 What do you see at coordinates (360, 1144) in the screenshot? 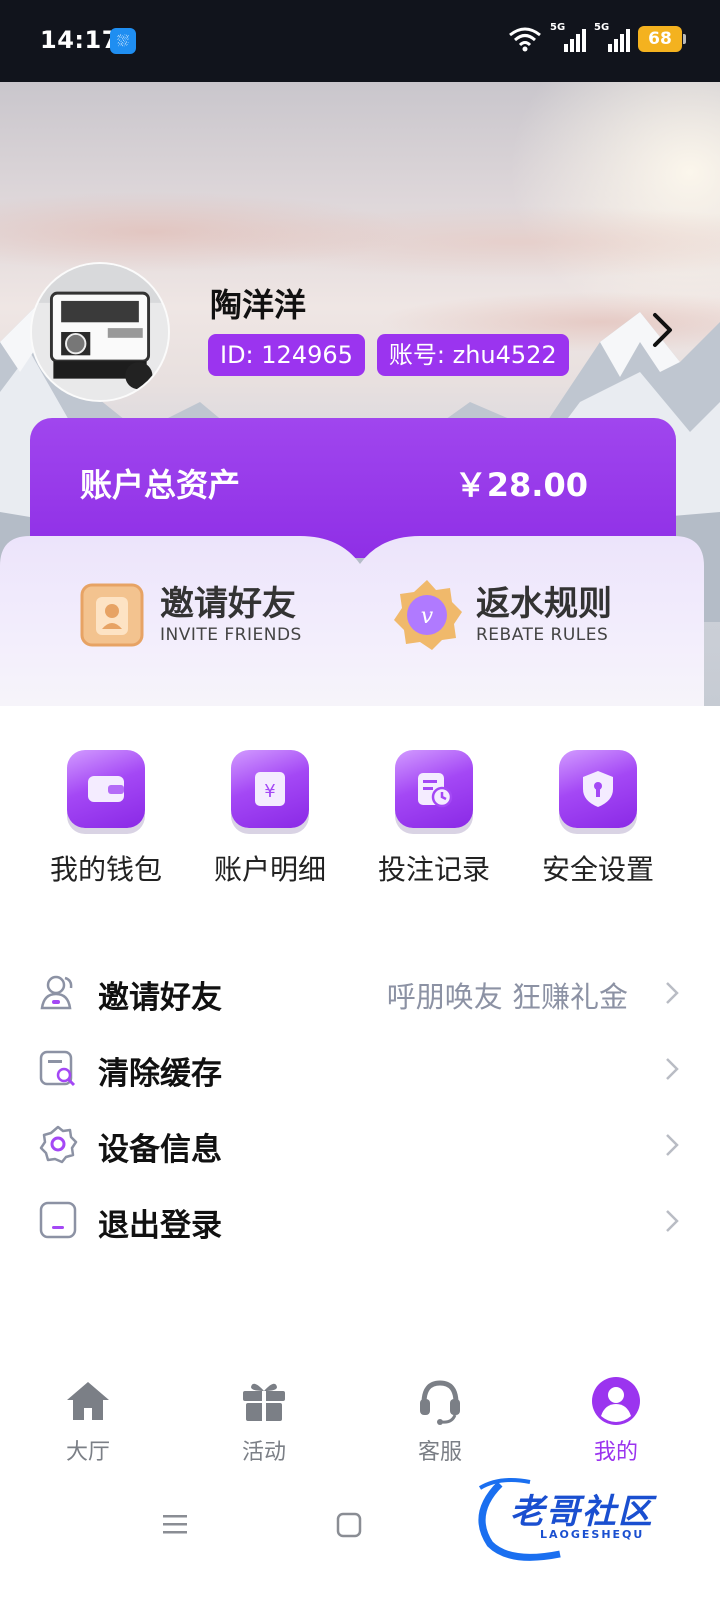
I see `menu-item-device-info: 设备信息` at bounding box center [360, 1144].